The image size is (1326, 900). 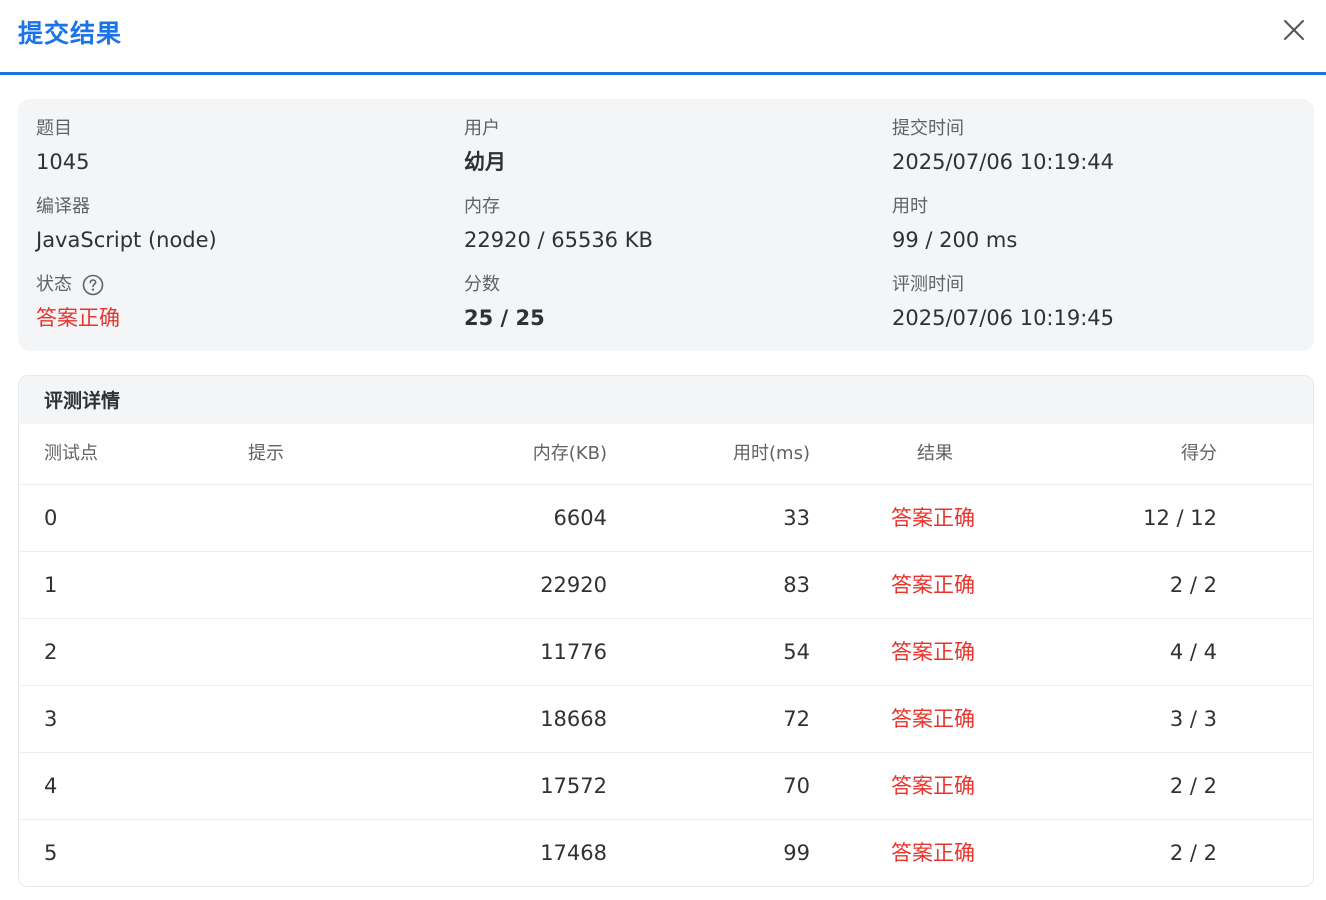 What do you see at coordinates (1193, 652) in the screenshot?
I see `case-score: 4 / 4` at bounding box center [1193, 652].